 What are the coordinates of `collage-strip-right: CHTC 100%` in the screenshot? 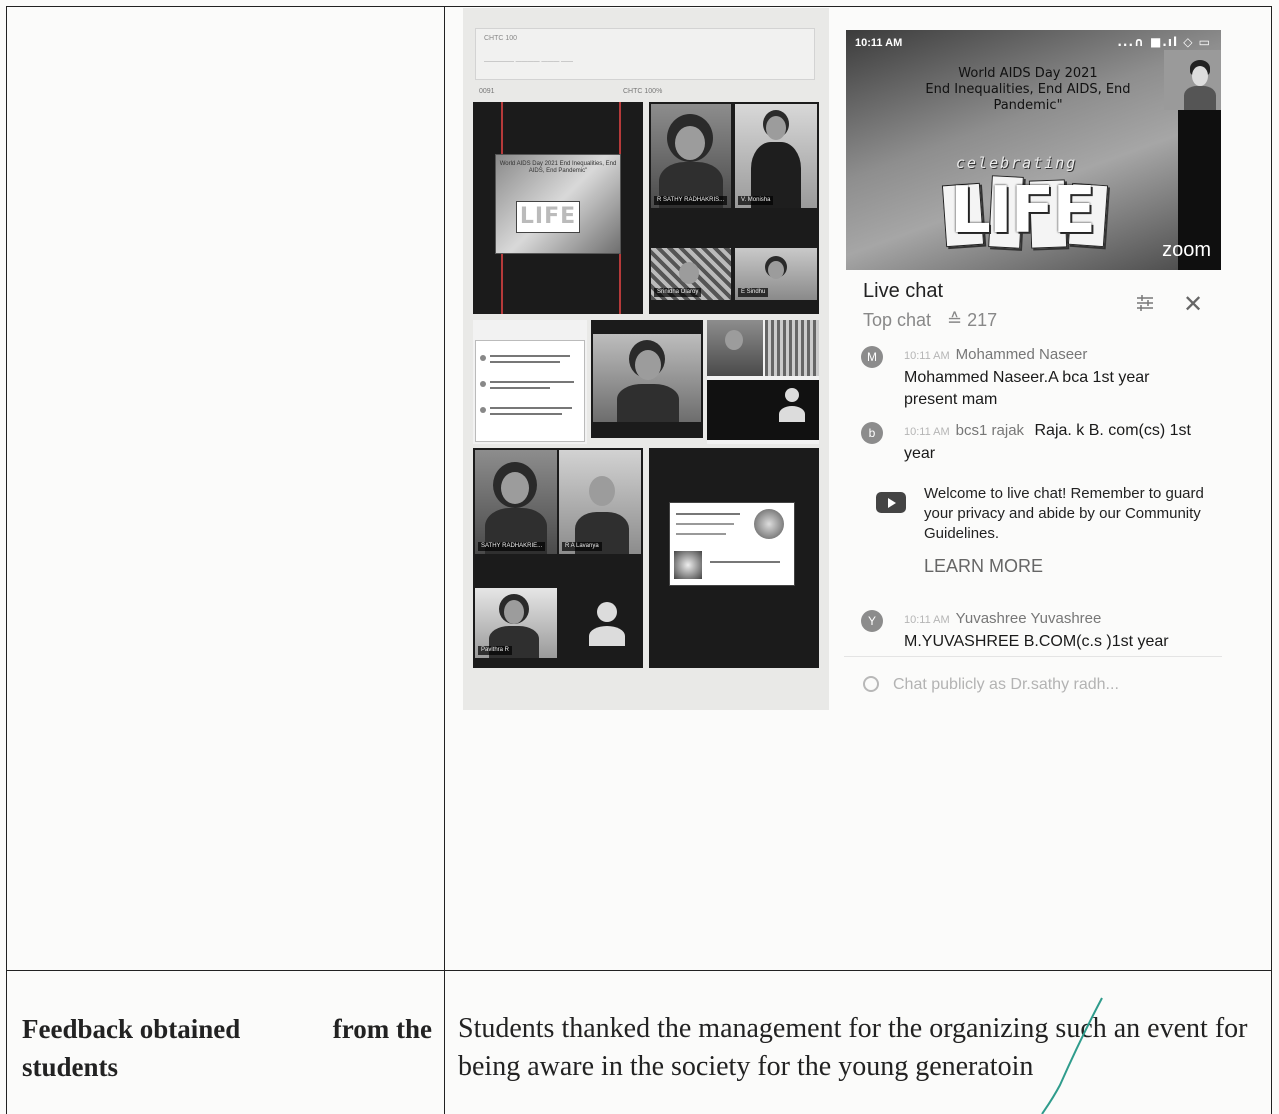 It's located at (643, 91).